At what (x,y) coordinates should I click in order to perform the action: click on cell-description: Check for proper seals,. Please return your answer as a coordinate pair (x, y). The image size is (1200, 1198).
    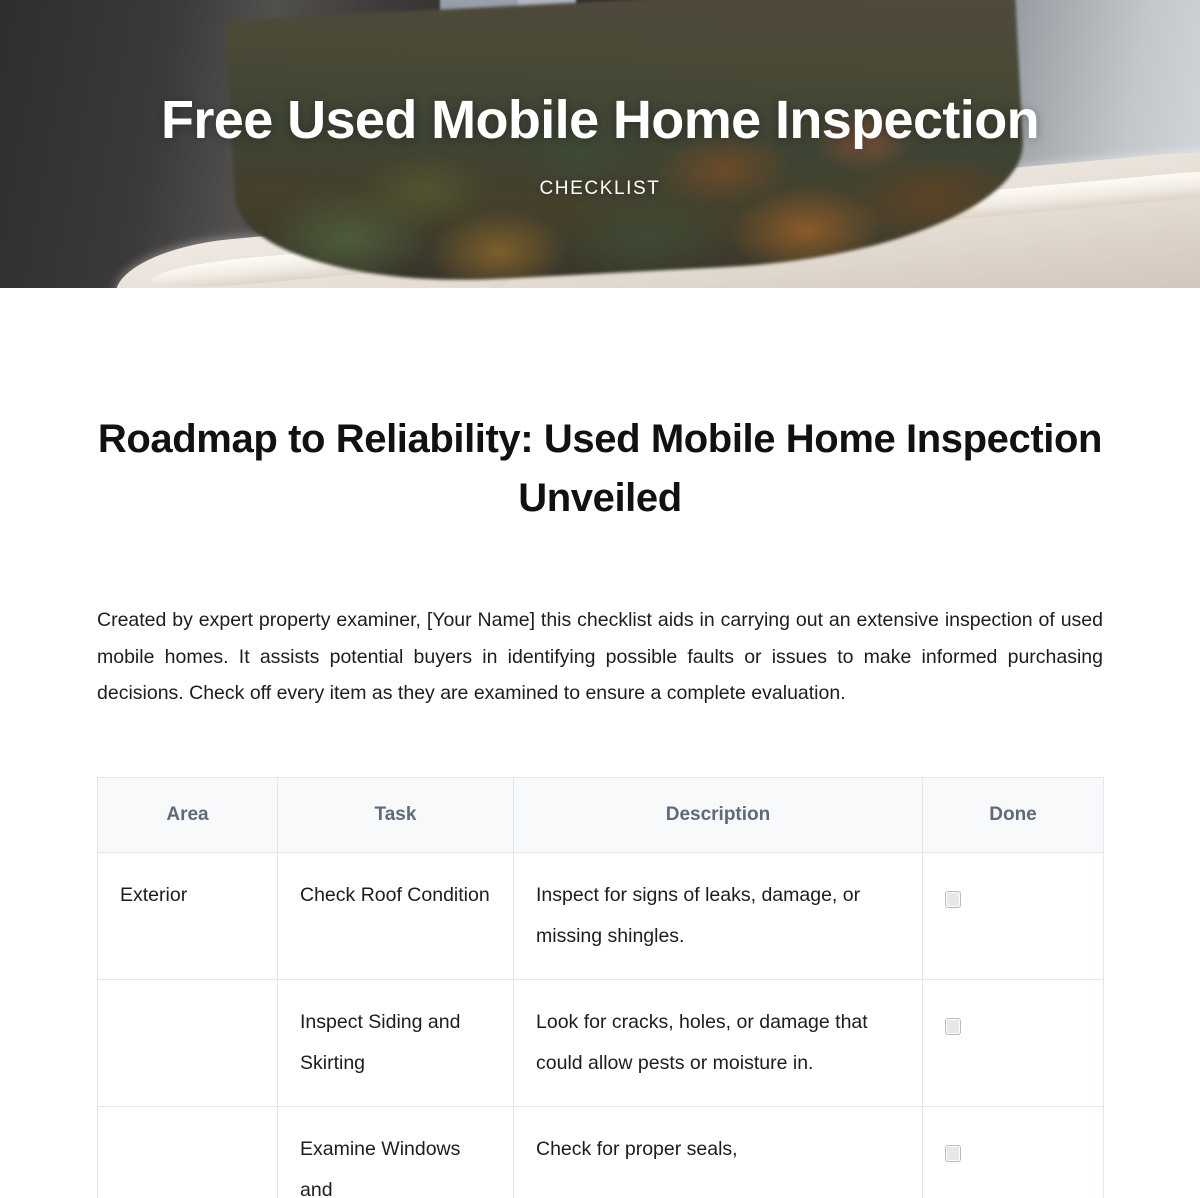
    Looking at the image, I should click on (718, 1151).